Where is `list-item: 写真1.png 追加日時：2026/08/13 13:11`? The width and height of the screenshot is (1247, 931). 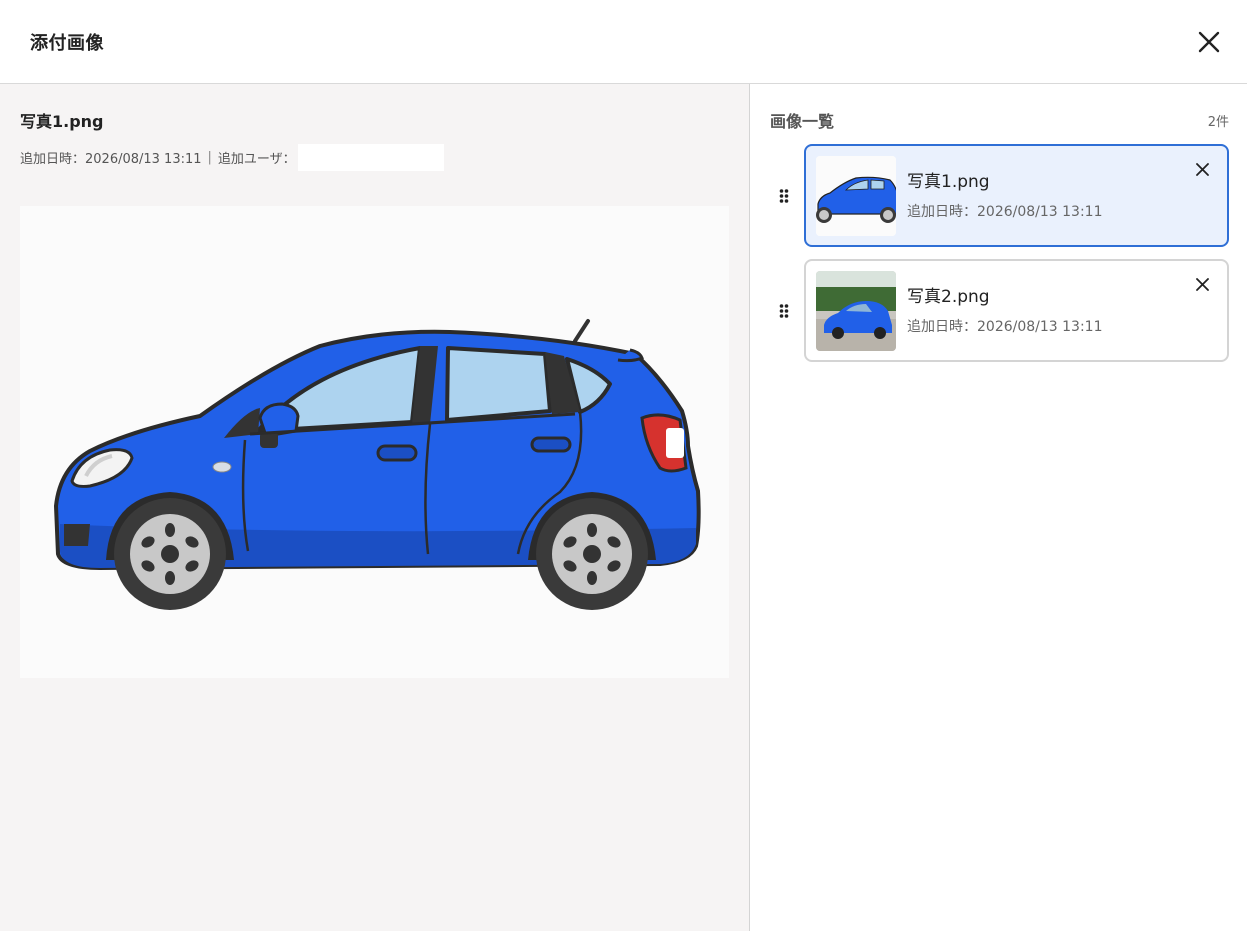 list-item: 写真1.png 追加日時：2026/08/13 13:11 is located at coordinates (999, 195).